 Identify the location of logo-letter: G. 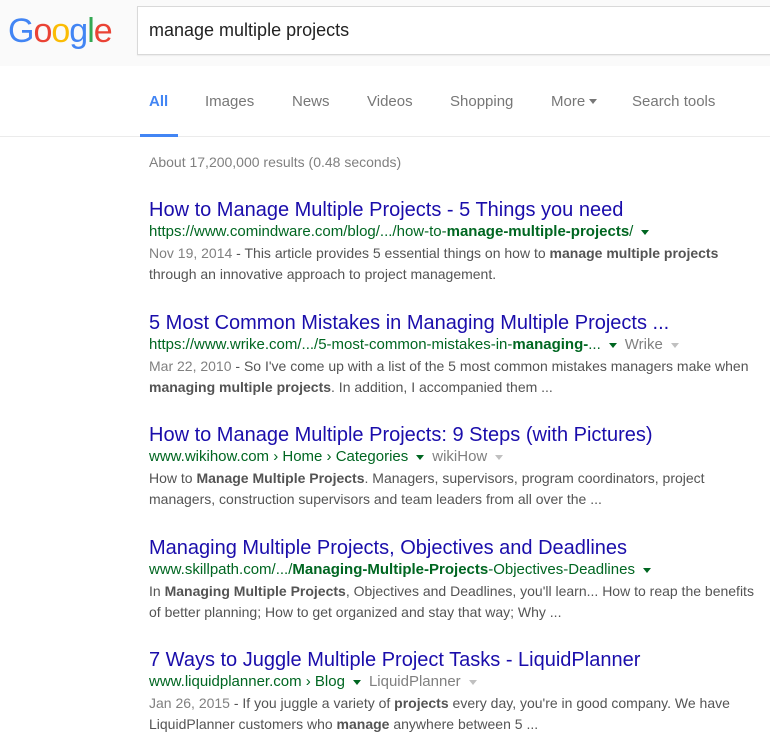
(21, 31).